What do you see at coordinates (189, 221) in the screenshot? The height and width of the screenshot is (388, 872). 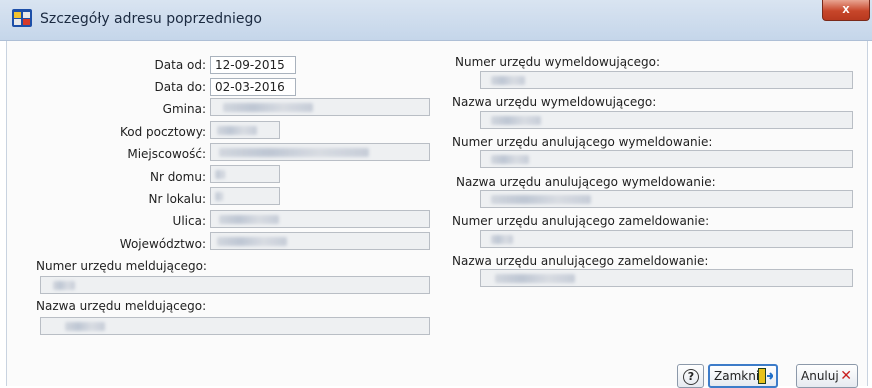 I see `ulica-label: Ulica:` at bounding box center [189, 221].